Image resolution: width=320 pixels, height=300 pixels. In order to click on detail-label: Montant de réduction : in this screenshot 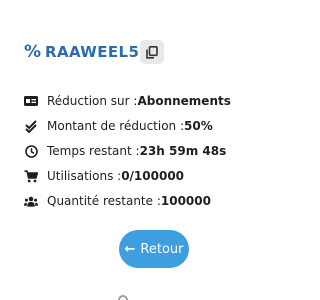, I will do `click(116, 126)`.